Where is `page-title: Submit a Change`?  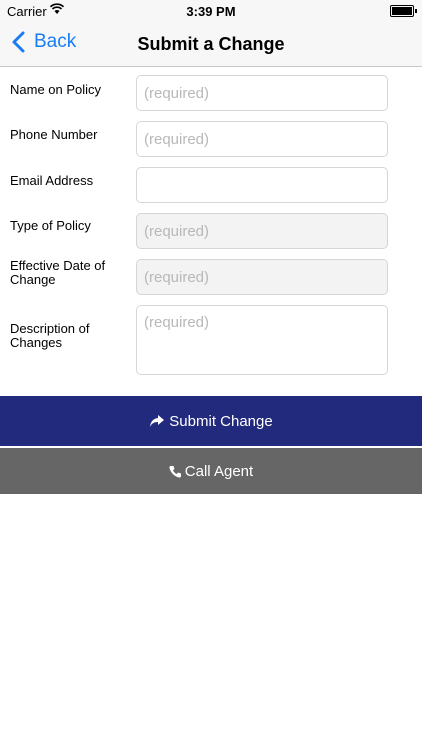 page-title: Submit a Change is located at coordinates (211, 44).